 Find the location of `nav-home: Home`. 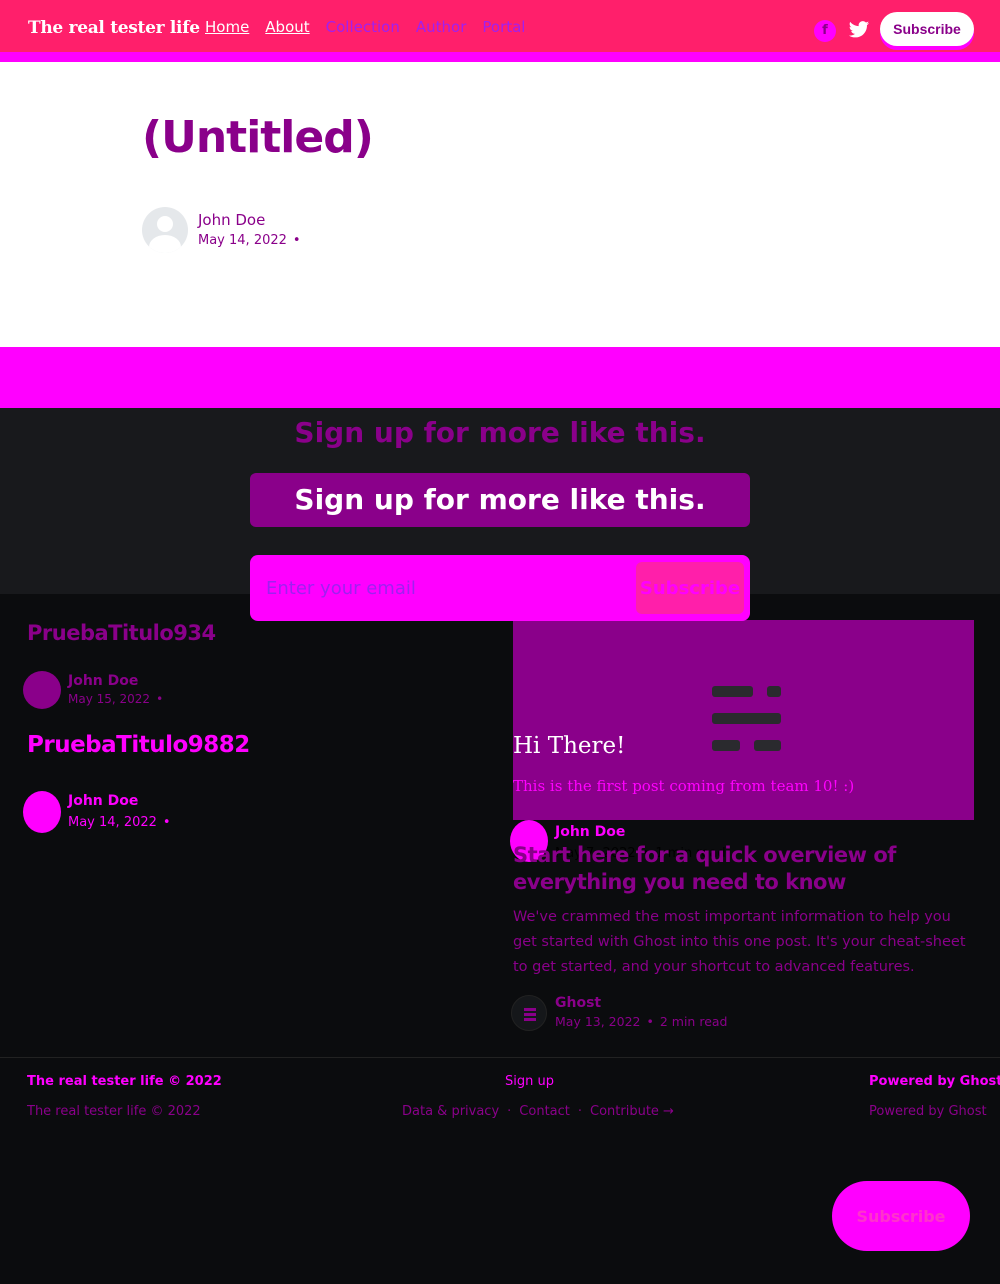

nav-home: Home is located at coordinates (227, 27).